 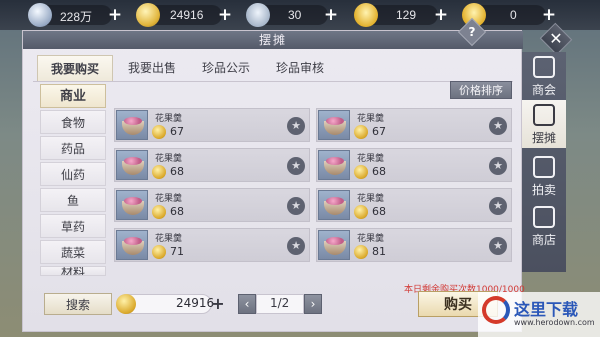 What do you see at coordinates (73, 226) in the screenshot?
I see `category-item: 草药` at bounding box center [73, 226].